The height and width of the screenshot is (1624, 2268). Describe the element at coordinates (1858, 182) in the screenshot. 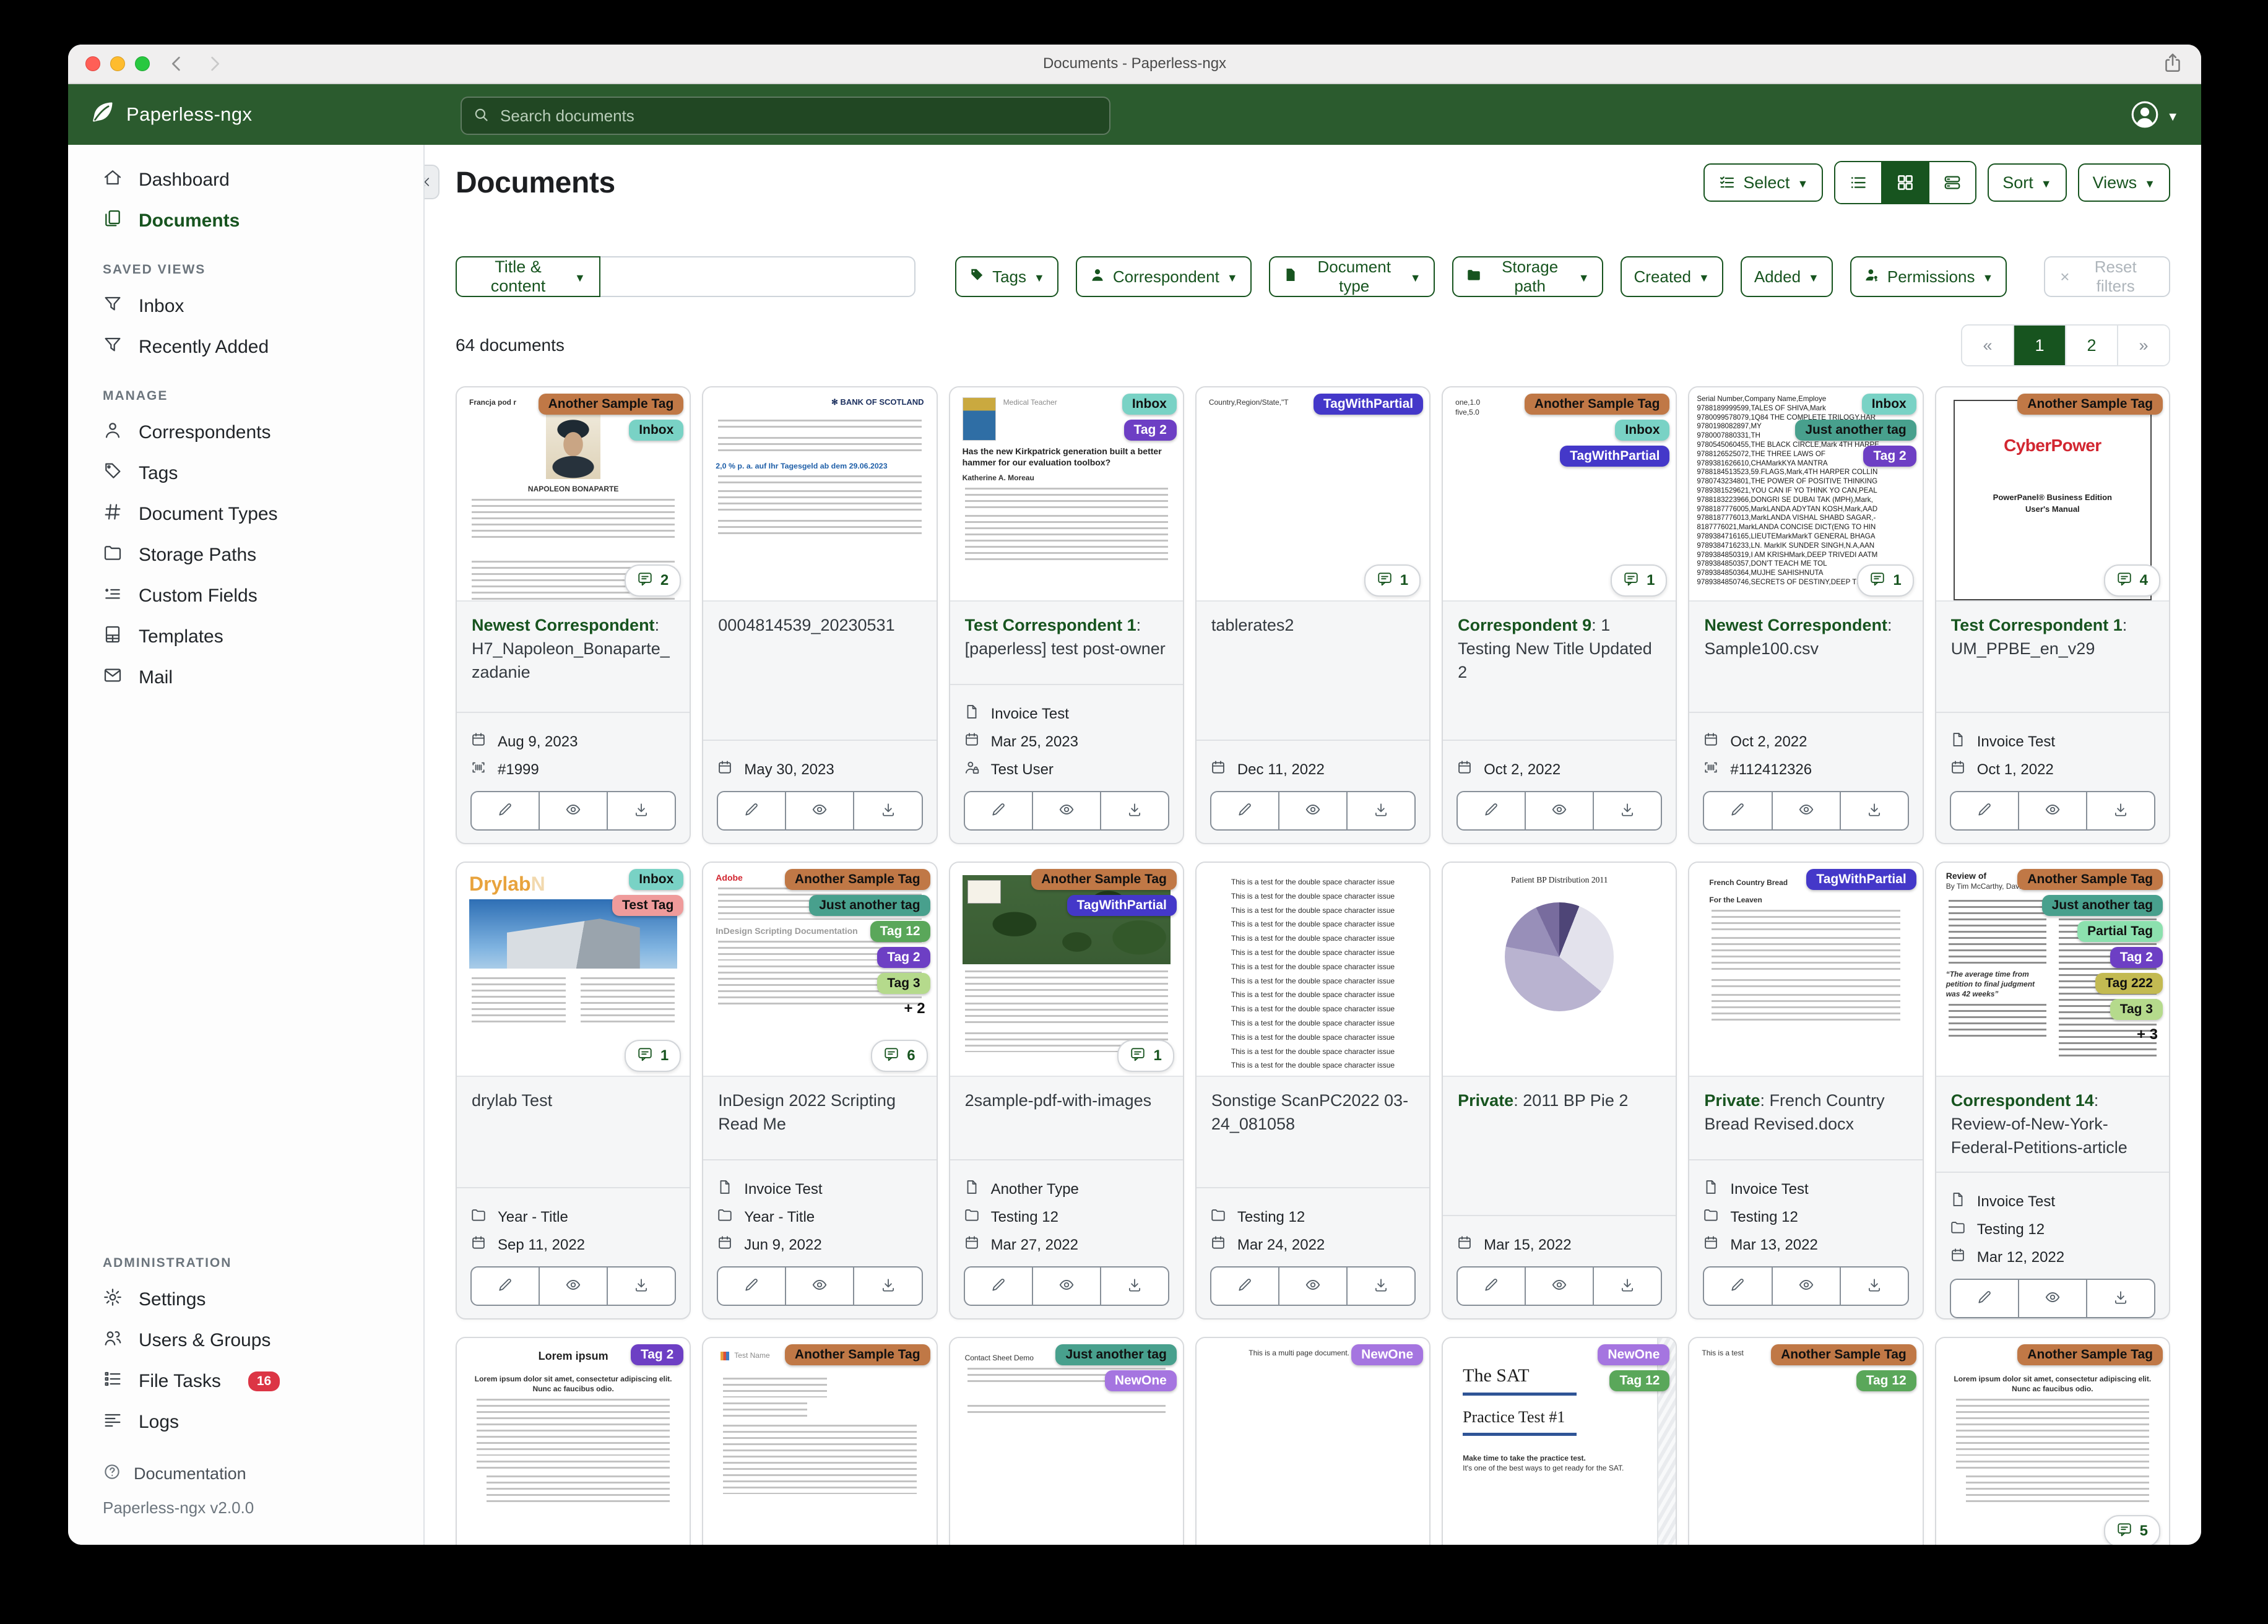

I see `view-list-button` at that location.